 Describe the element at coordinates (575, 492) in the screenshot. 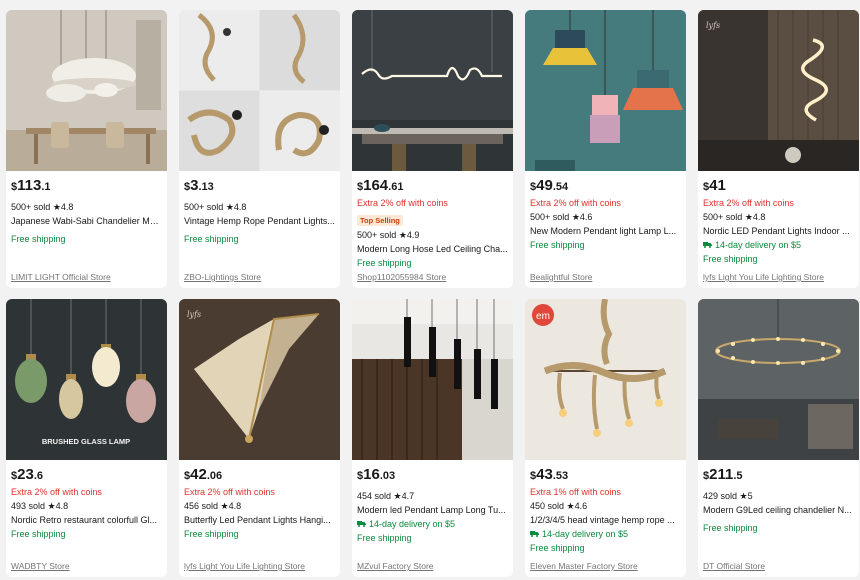

I see `coin-discount: Extra 1% off with coins` at that location.